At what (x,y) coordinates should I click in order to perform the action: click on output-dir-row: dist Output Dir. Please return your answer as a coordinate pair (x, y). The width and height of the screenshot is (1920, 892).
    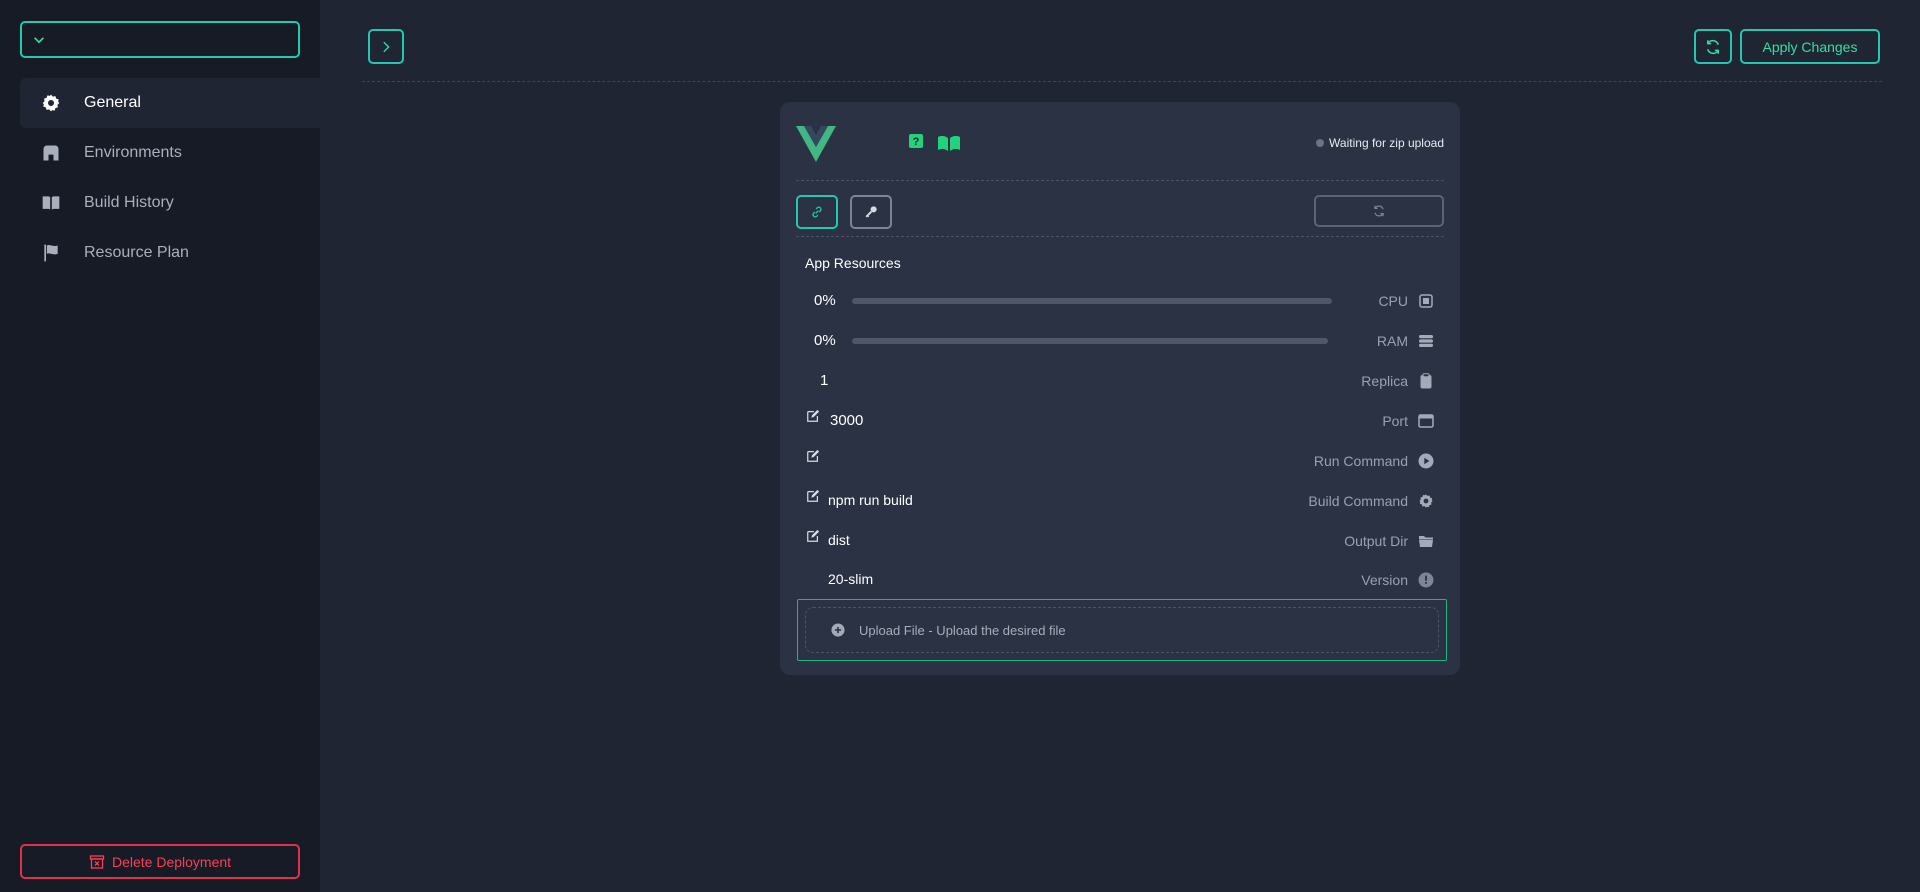
    Looking at the image, I should click on (1120, 541).